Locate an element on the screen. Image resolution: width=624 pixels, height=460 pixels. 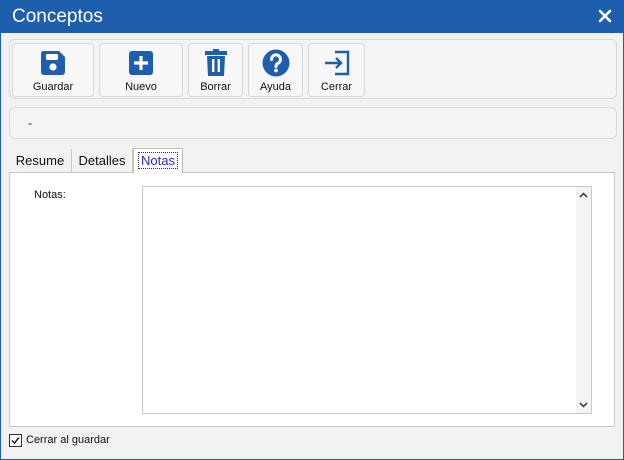
save-icon is located at coordinates (52, 63).